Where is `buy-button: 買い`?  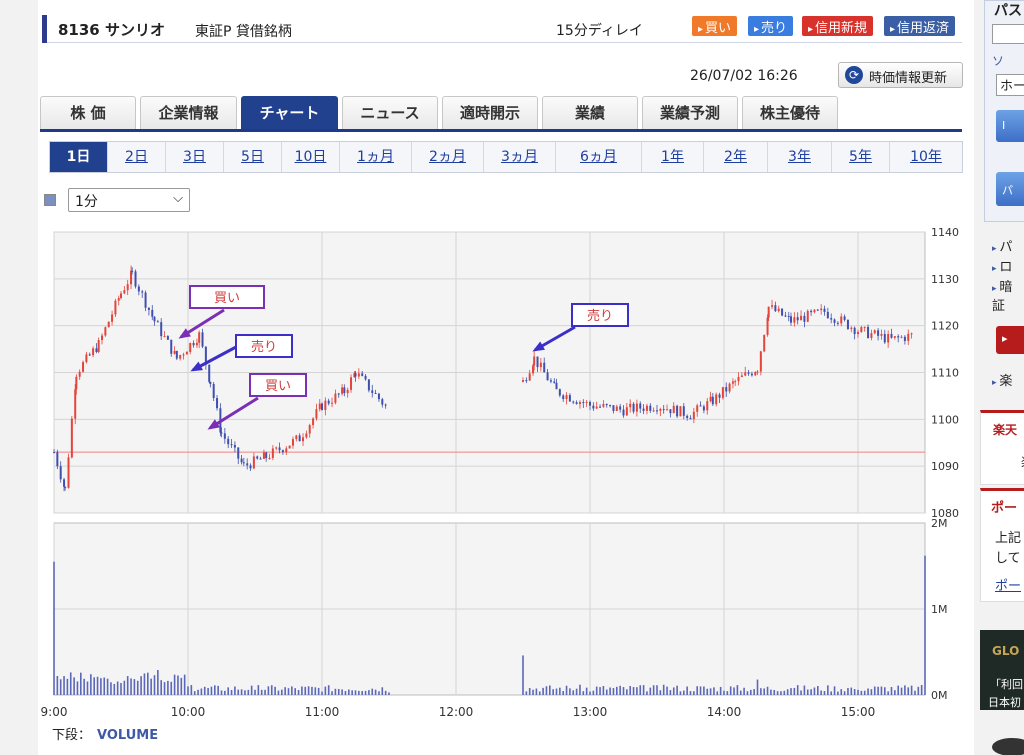
buy-button: 買い is located at coordinates (715, 26).